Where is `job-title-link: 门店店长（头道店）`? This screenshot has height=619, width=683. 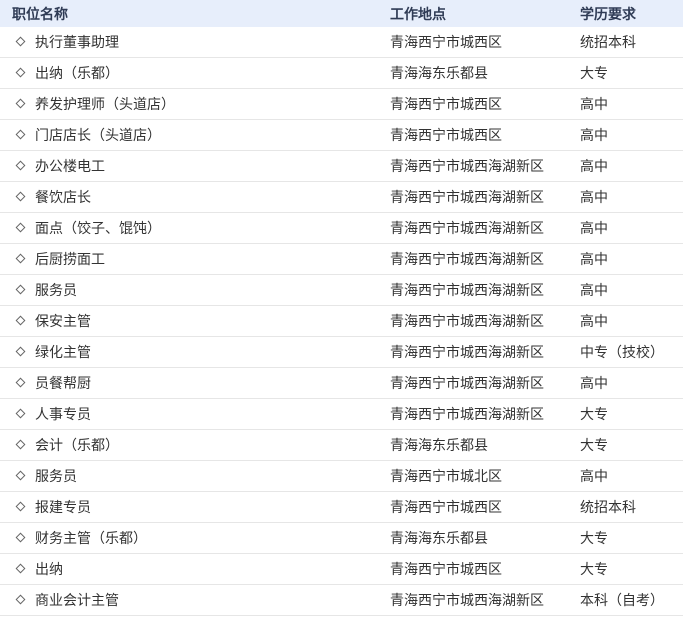 job-title-link: 门店店长（头道店） is located at coordinates (98, 136).